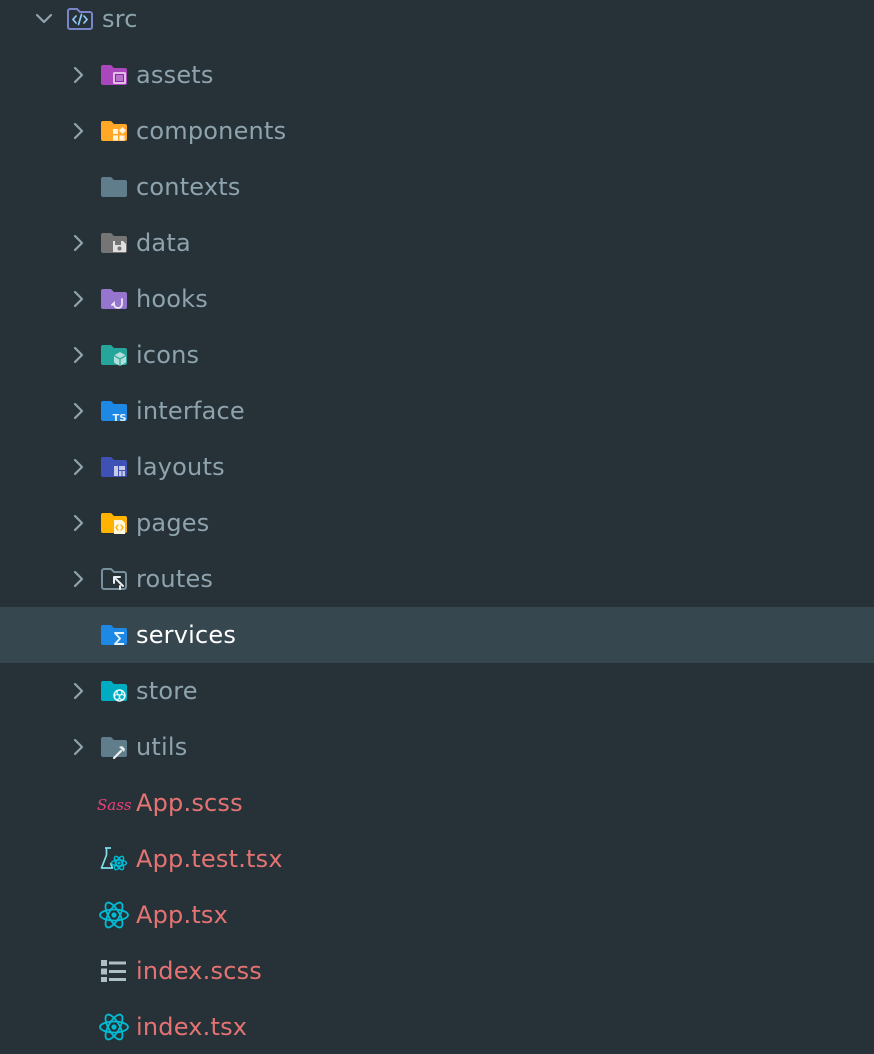 The width and height of the screenshot is (874, 1054). I want to click on tree-label-layouts: layouts, so click(180, 467).